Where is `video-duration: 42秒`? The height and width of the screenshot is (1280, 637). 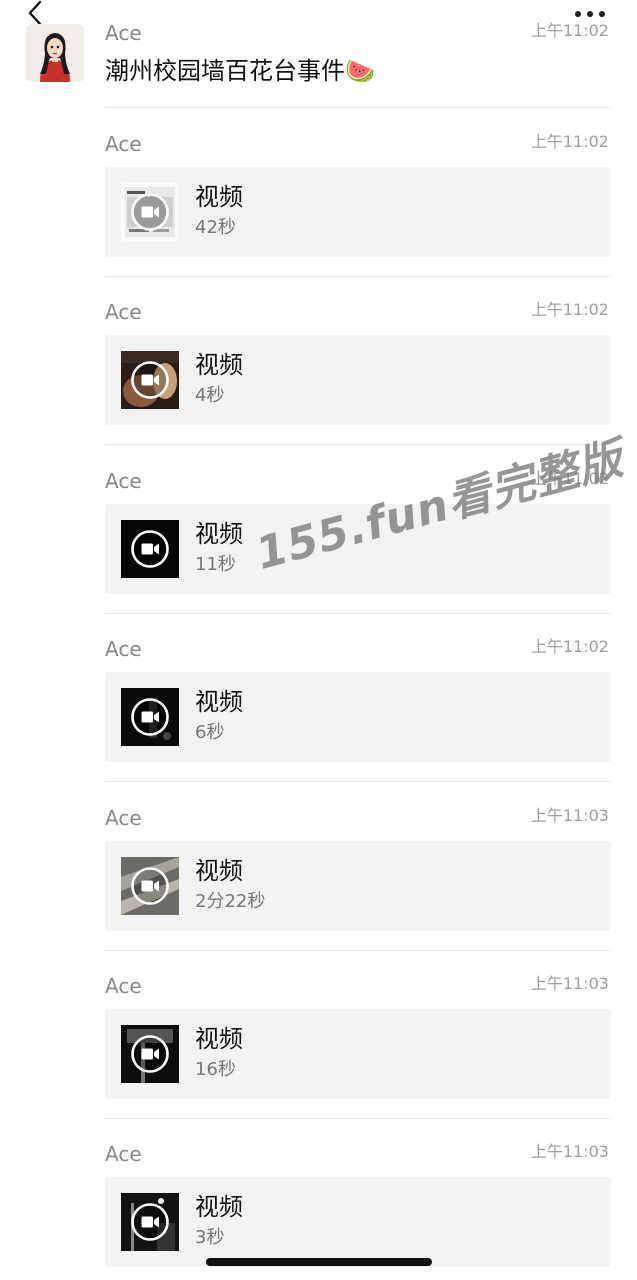 video-duration: 42秒 is located at coordinates (215, 227).